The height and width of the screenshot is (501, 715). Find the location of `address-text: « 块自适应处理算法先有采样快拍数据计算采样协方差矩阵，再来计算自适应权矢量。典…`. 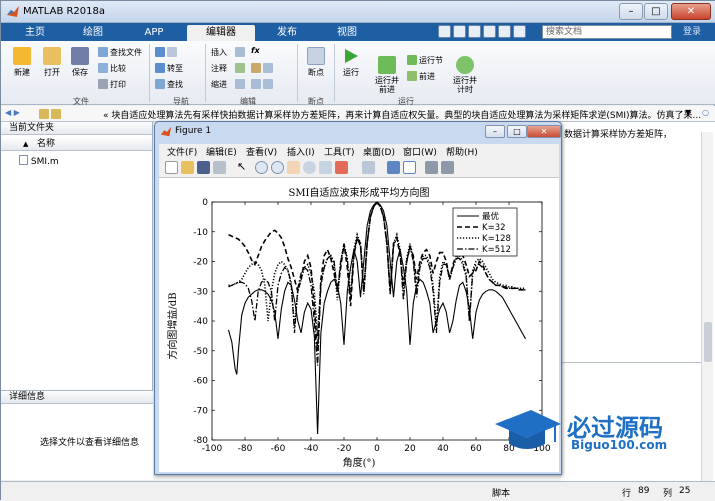

address-text: « 块自适应处理算法先有采样快拍数据计算采样协方差矩阵，再来计算自适应权矢量。典… is located at coordinates (402, 114).